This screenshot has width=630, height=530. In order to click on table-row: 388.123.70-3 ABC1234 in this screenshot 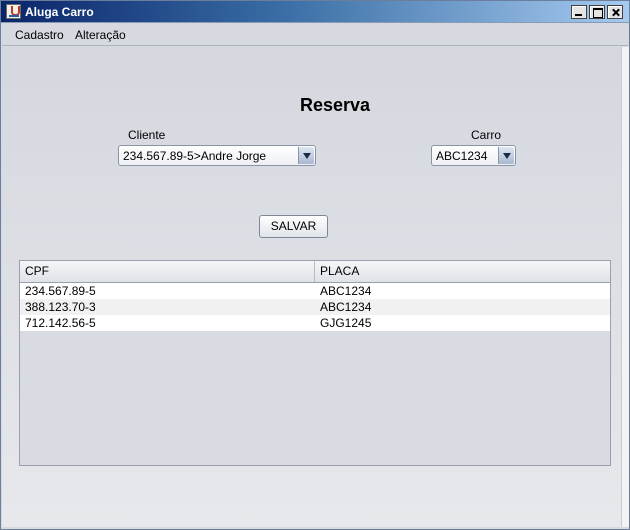, I will do `click(315, 307)`.